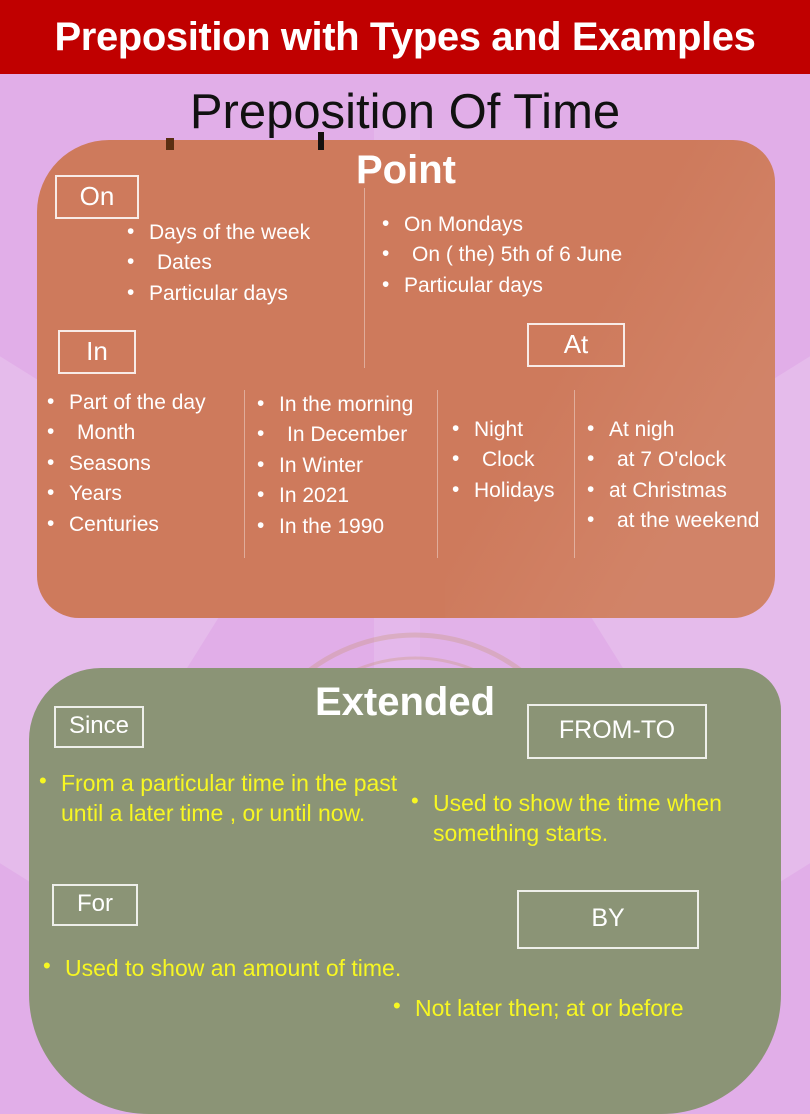  I want to click on list-item: Not later then; at or before, so click(586, 1007).